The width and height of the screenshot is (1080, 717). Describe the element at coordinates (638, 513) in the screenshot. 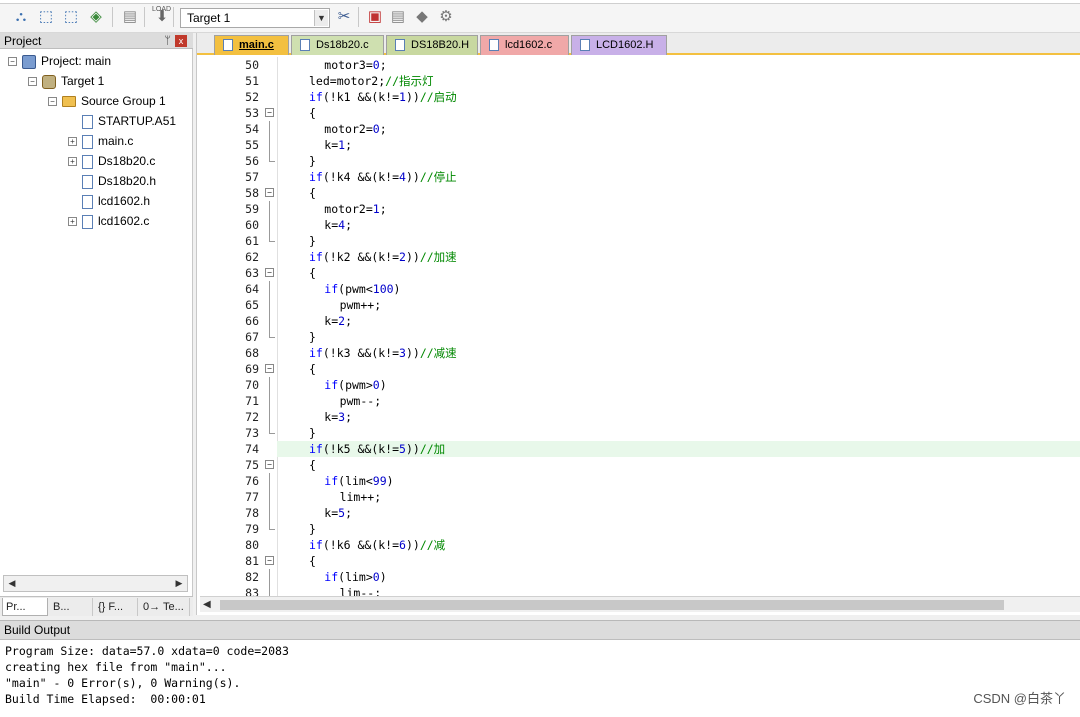

I see `code-line: 78 k=5;` at that location.